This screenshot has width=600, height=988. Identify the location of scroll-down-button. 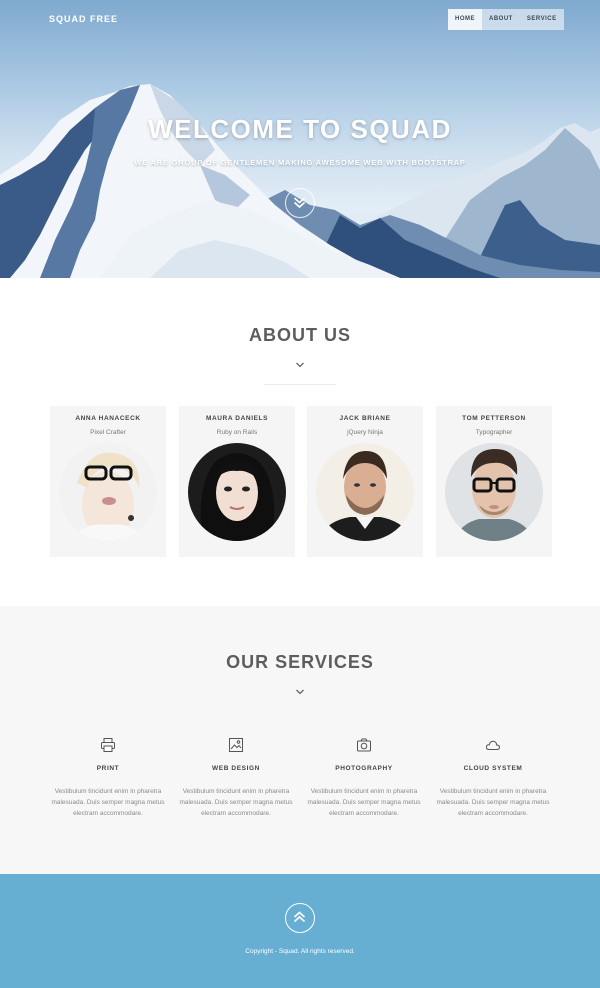
(300, 203).